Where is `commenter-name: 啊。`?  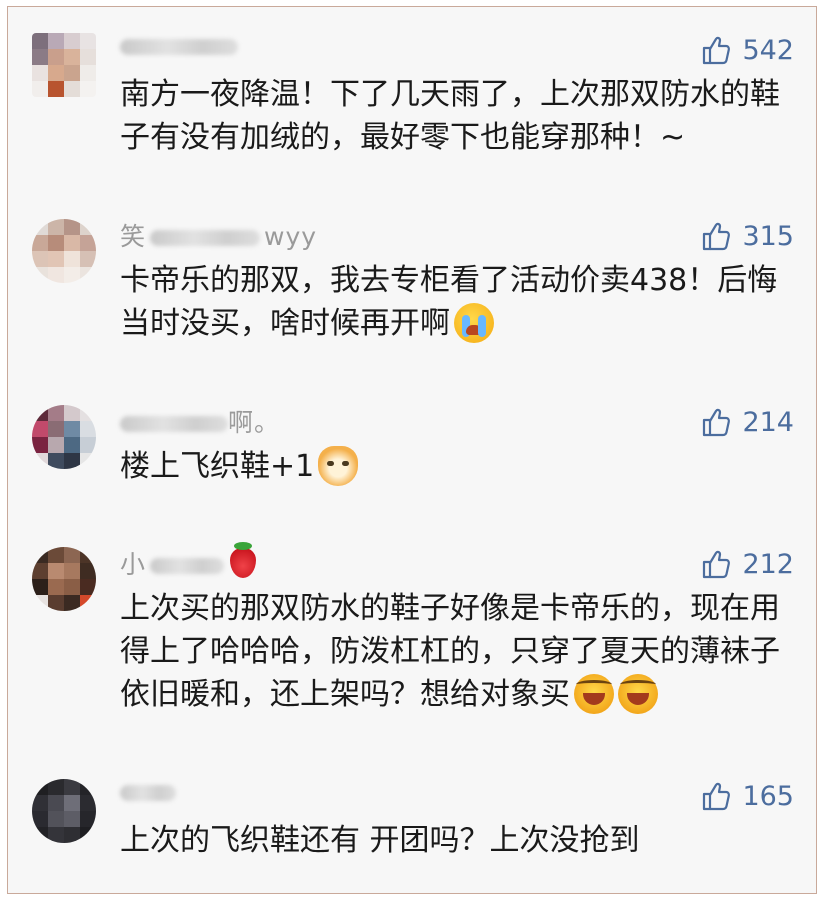
commenter-name: 啊。 is located at coordinates (200, 420).